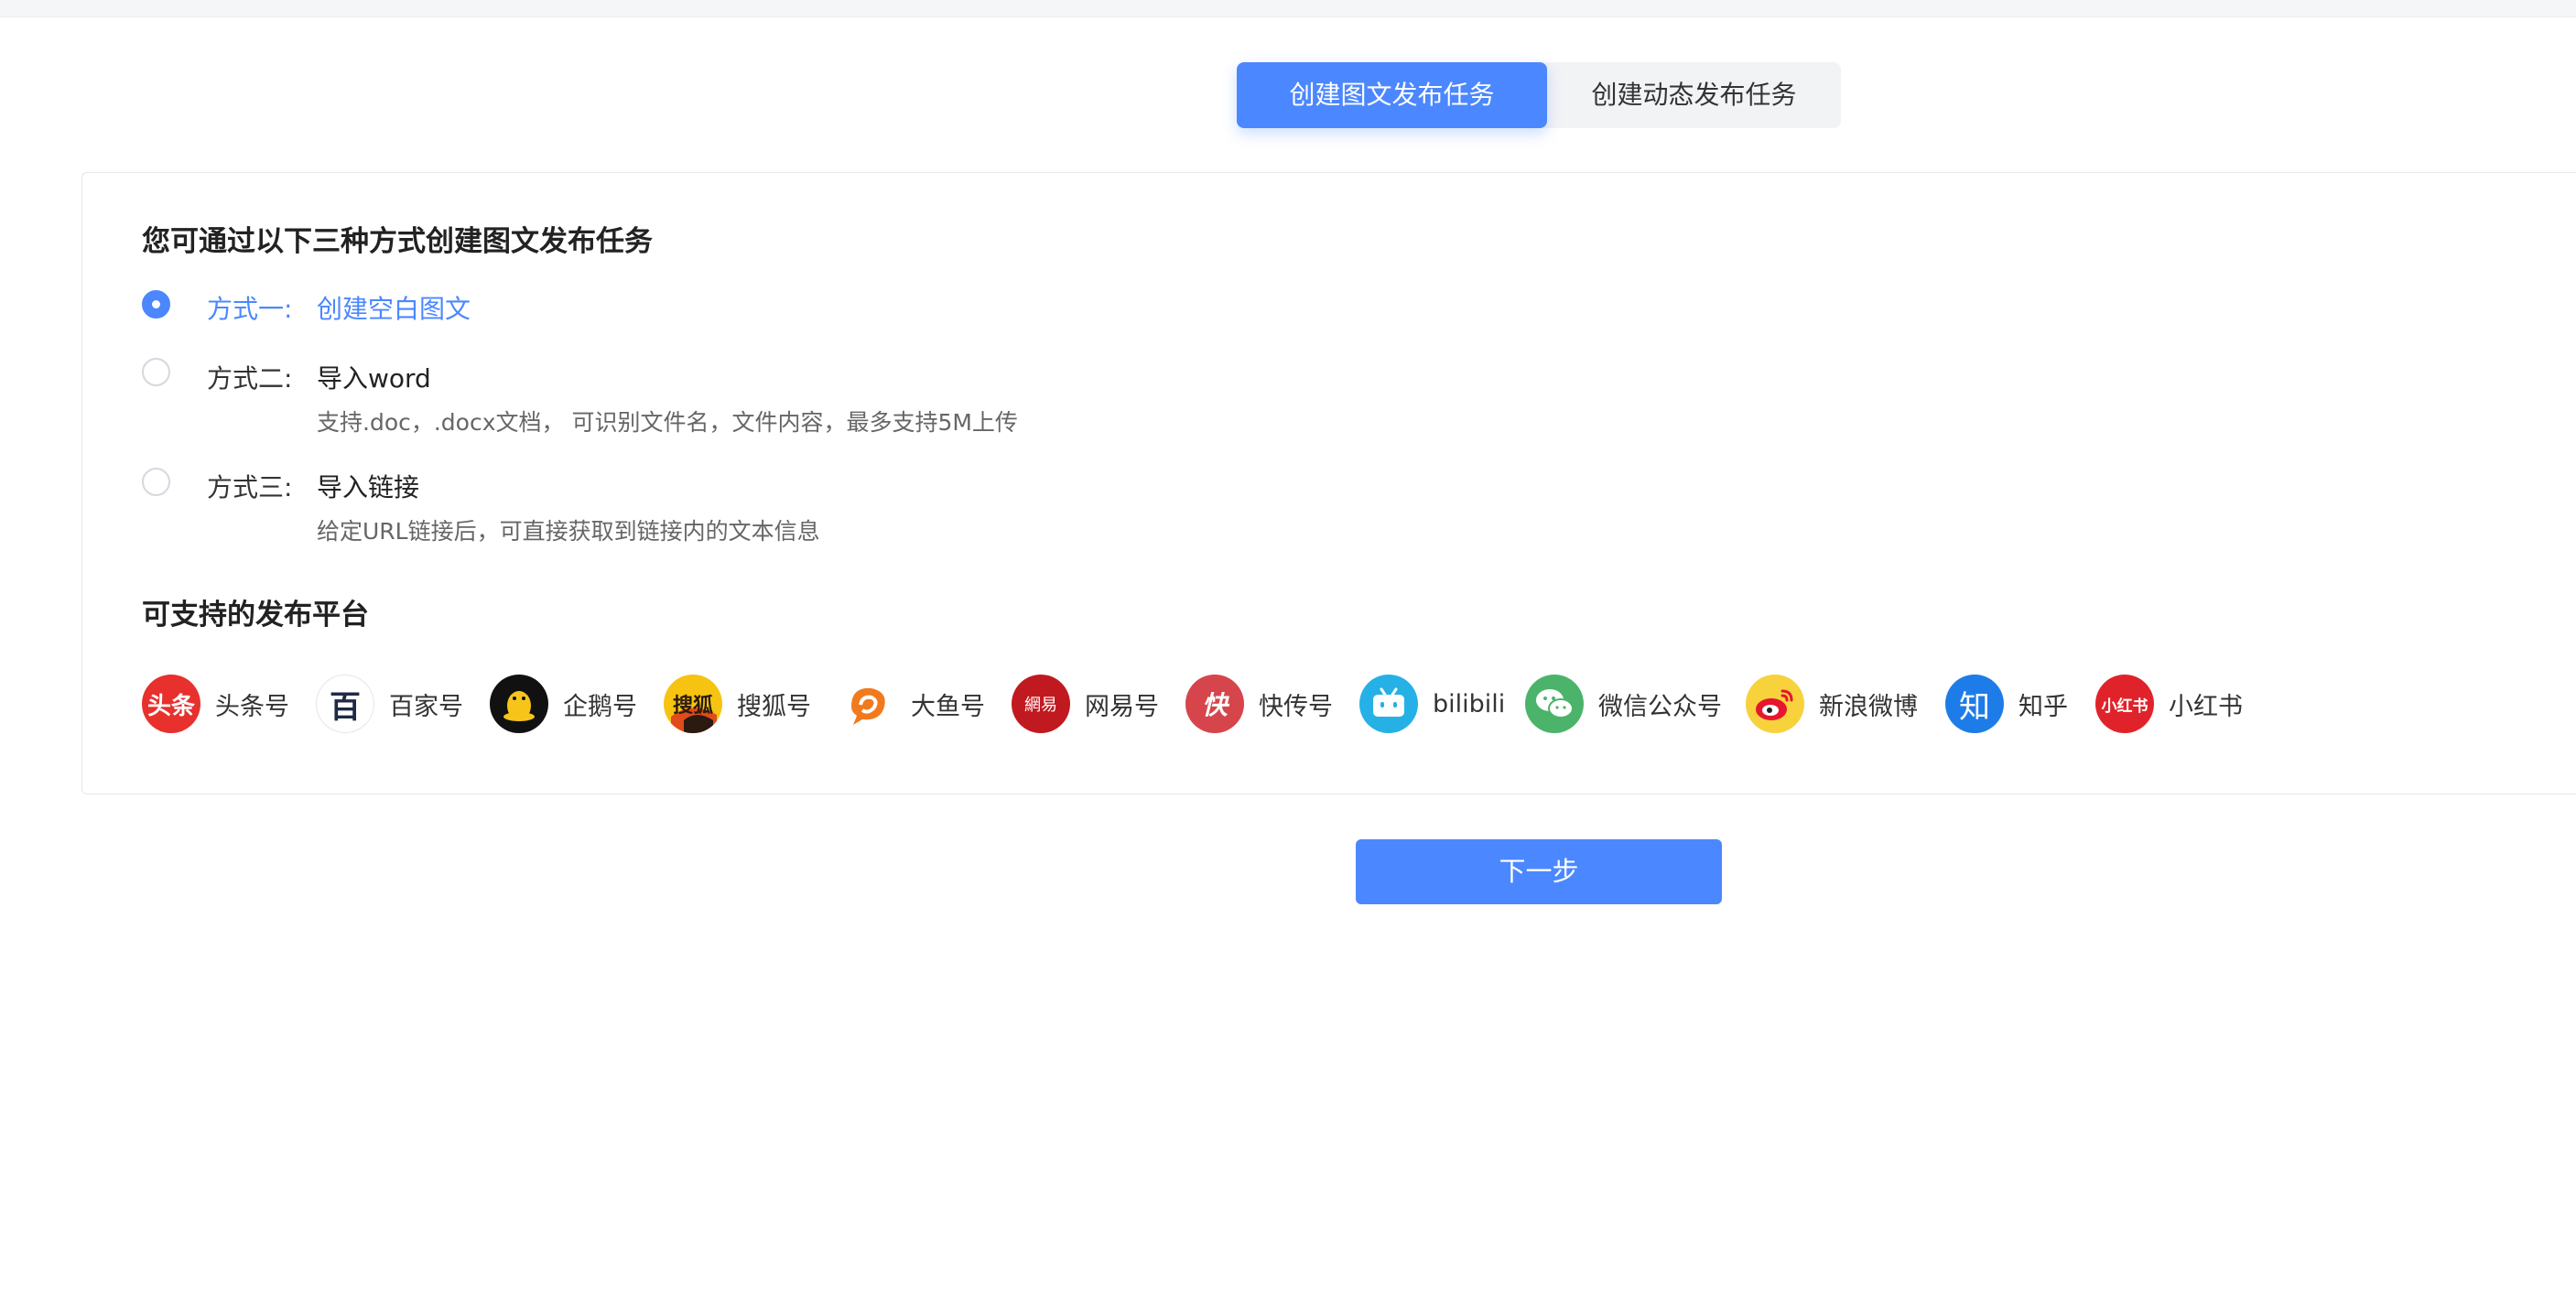  I want to click on top-bar, so click(1288, 8).